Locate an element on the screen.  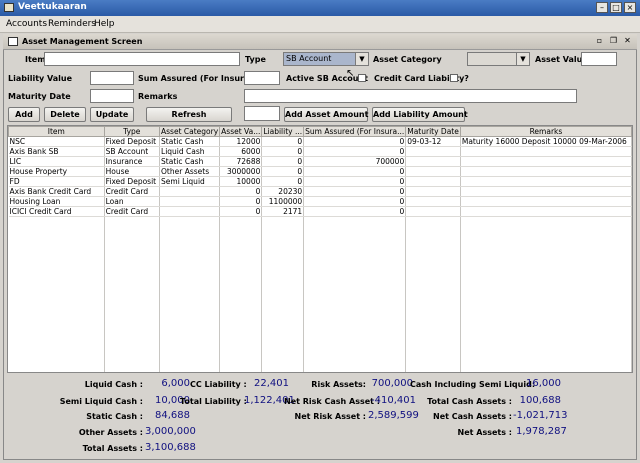
sum-assured-input is located at coordinates (262, 78).